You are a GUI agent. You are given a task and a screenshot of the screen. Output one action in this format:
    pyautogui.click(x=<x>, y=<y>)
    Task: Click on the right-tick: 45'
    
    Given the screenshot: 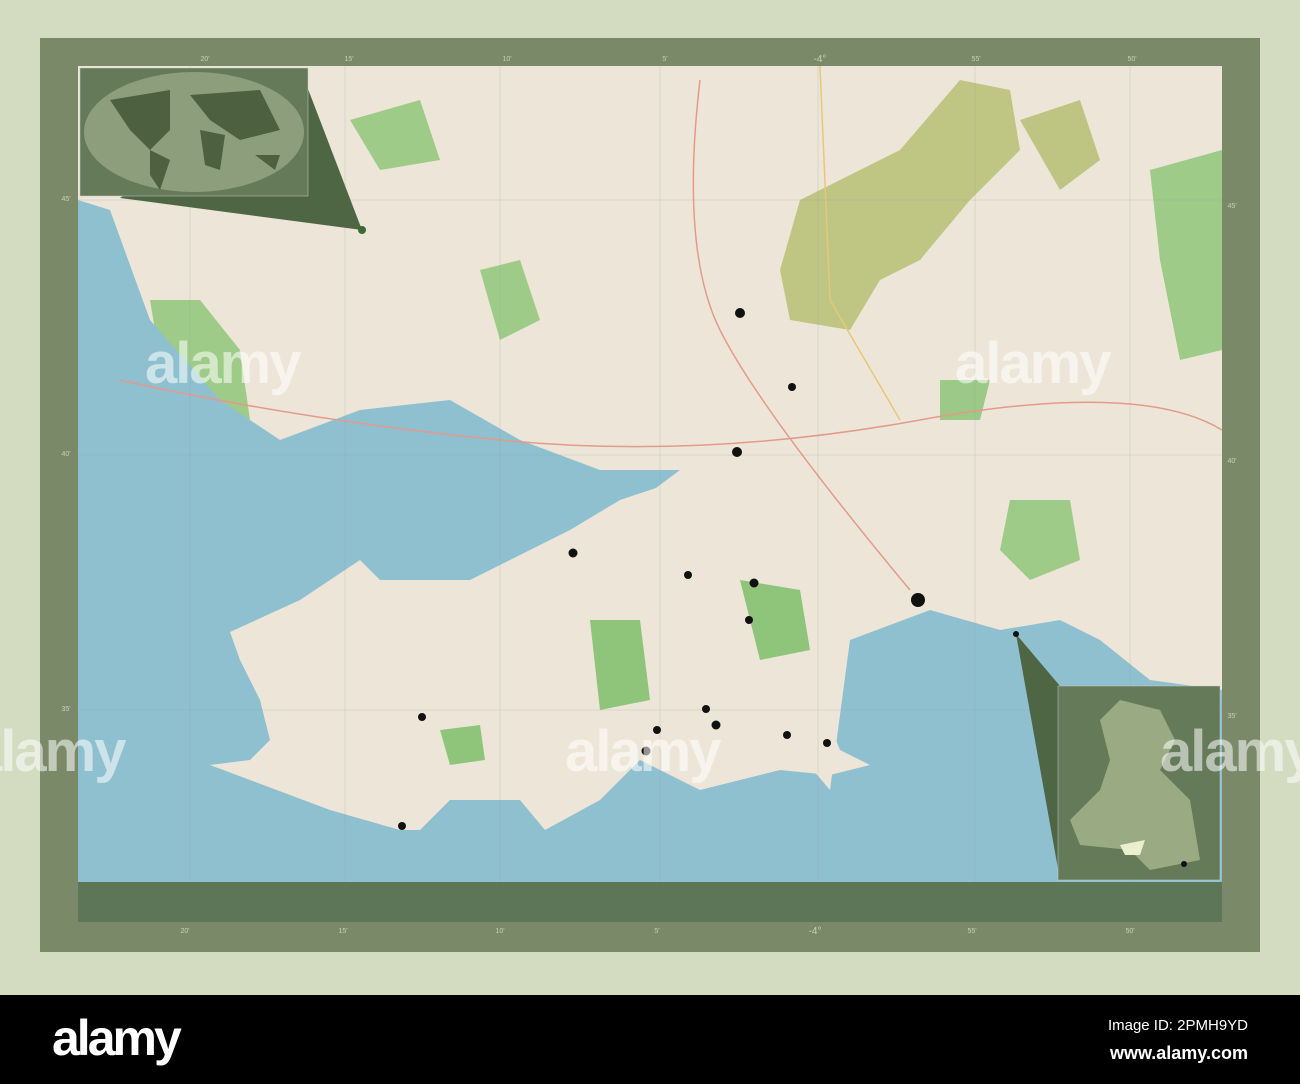 What is the action you would take?
    pyautogui.click(x=1232, y=206)
    